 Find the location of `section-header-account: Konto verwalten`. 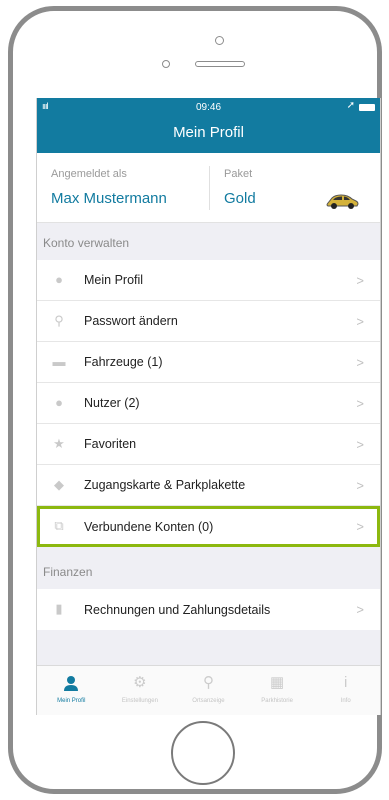

section-header-account: Konto verwalten is located at coordinates (86, 243).